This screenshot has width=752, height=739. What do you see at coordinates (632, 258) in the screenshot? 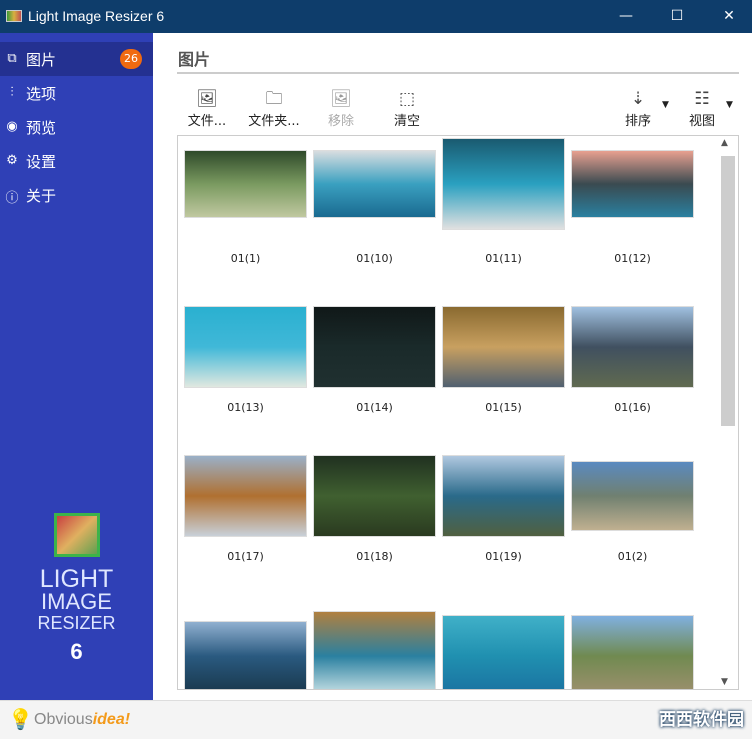
I see `thumbnail-label: 01(12)` at bounding box center [632, 258].